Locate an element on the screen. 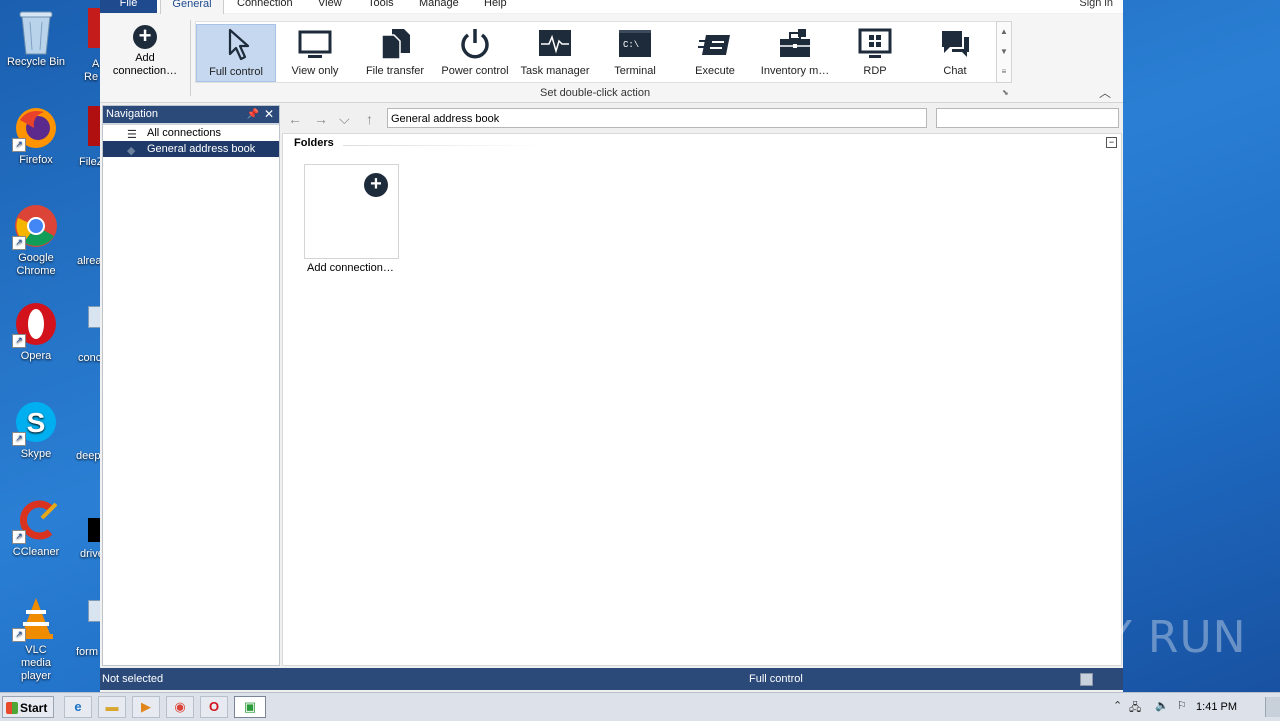 The width and height of the screenshot is (1280, 721). desktop-icon-recycle-bin: Recycle Bin is located at coordinates (36, 38).